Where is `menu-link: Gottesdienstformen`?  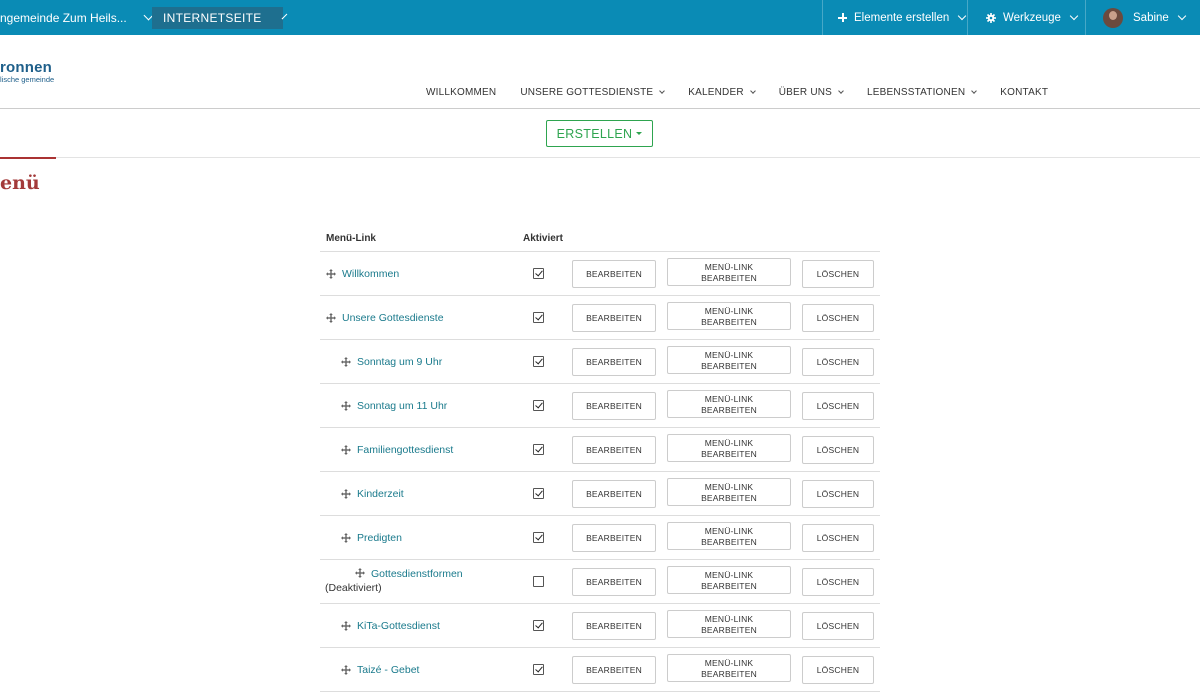
menu-link: Gottesdienstformen is located at coordinates (417, 574).